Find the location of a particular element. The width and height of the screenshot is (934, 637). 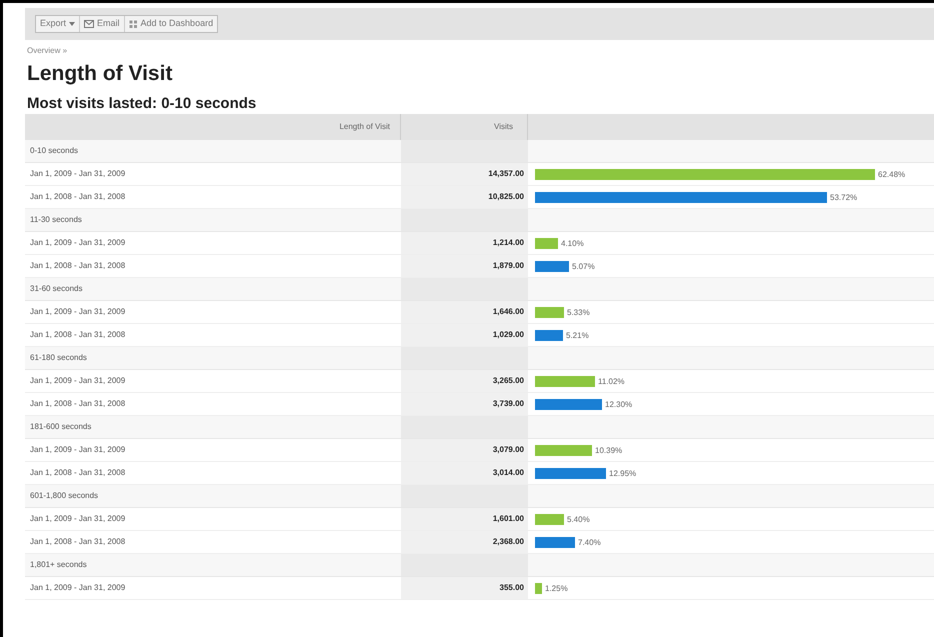

percent-label: 5.33% is located at coordinates (578, 312).